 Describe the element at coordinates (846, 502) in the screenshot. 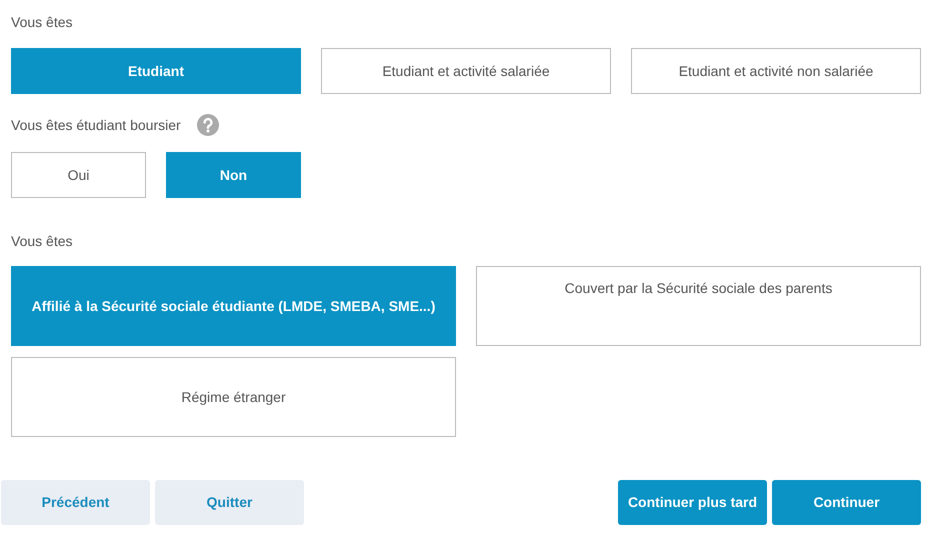

I see `continue-button: Continuer` at that location.